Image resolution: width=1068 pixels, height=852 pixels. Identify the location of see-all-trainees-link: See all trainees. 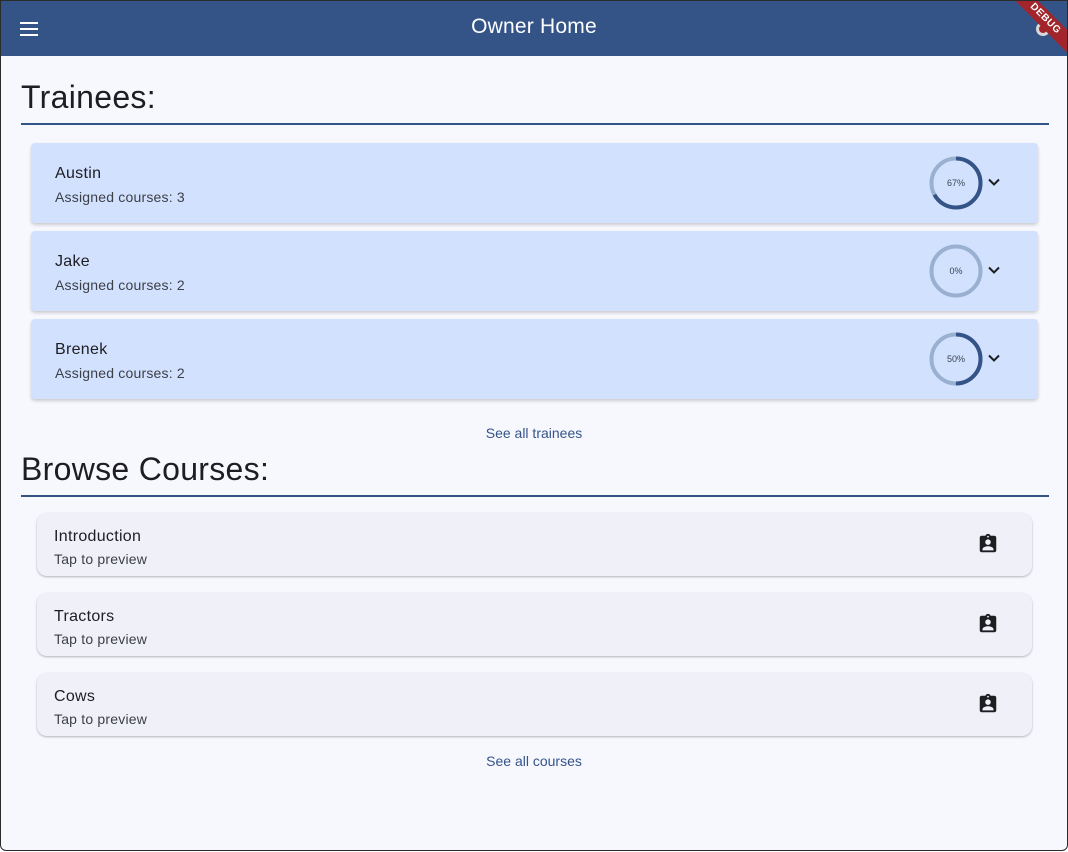
(534, 433).